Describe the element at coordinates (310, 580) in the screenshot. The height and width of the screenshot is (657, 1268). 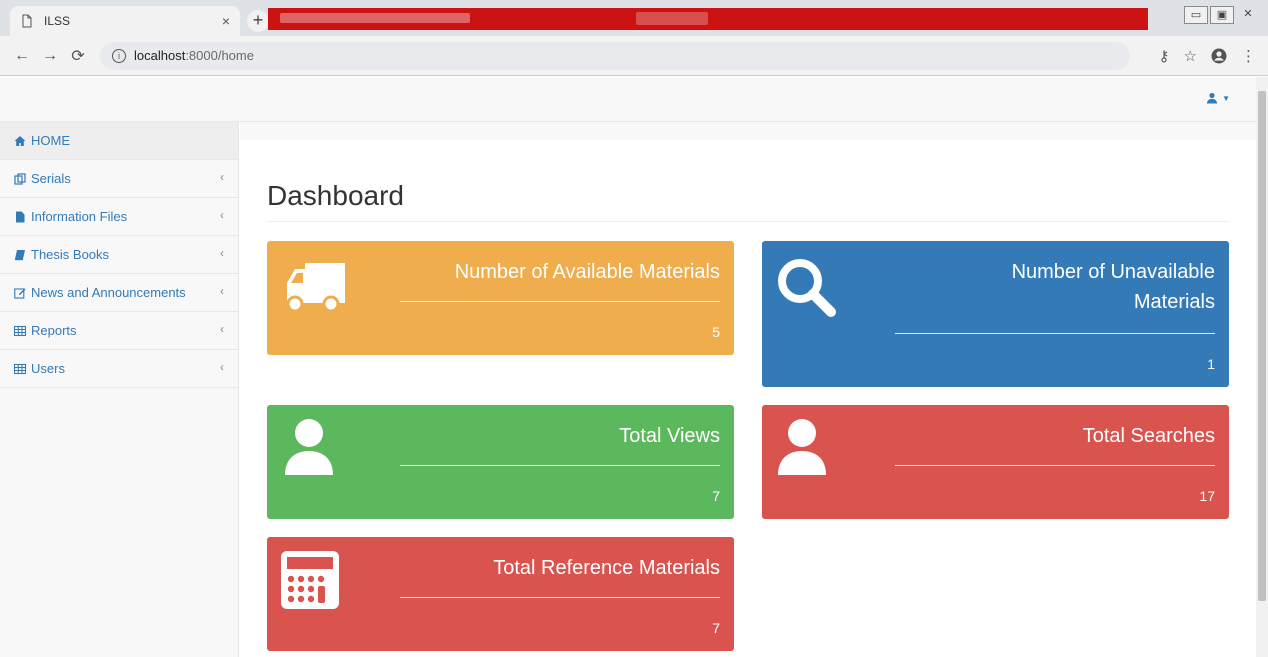
I see `calculator-icon` at that location.